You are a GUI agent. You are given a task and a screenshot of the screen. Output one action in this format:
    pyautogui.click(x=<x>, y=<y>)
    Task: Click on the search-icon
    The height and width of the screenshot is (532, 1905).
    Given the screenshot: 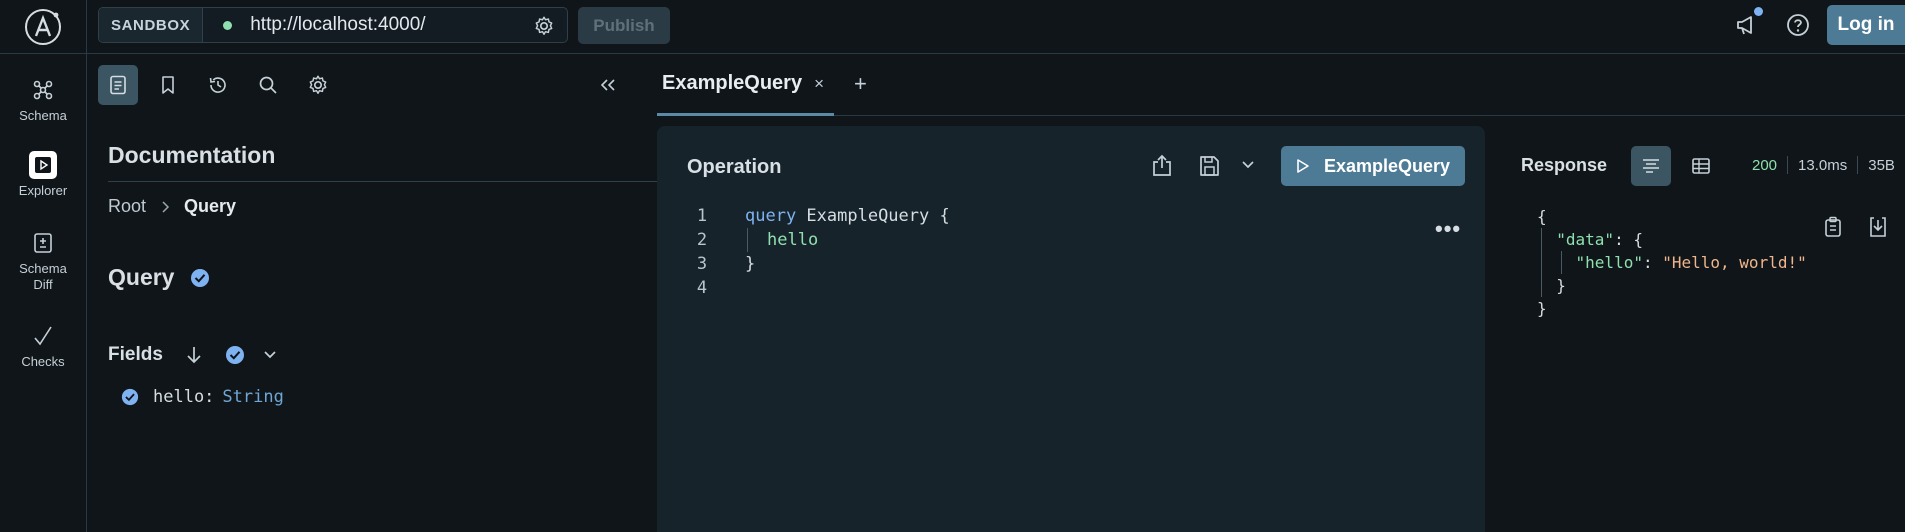 What is the action you would take?
    pyautogui.click(x=268, y=85)
    